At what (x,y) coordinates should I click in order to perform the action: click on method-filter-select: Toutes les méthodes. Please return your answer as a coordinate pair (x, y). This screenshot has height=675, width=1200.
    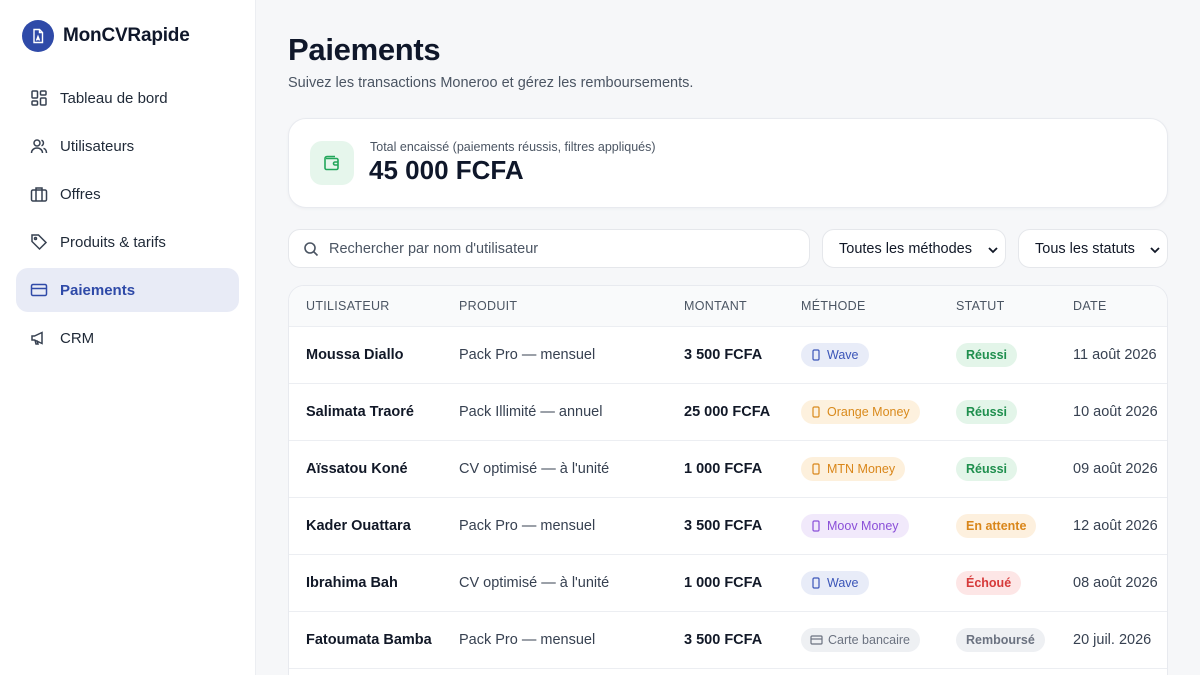
    Looking at the image, I should click on (914, 248).